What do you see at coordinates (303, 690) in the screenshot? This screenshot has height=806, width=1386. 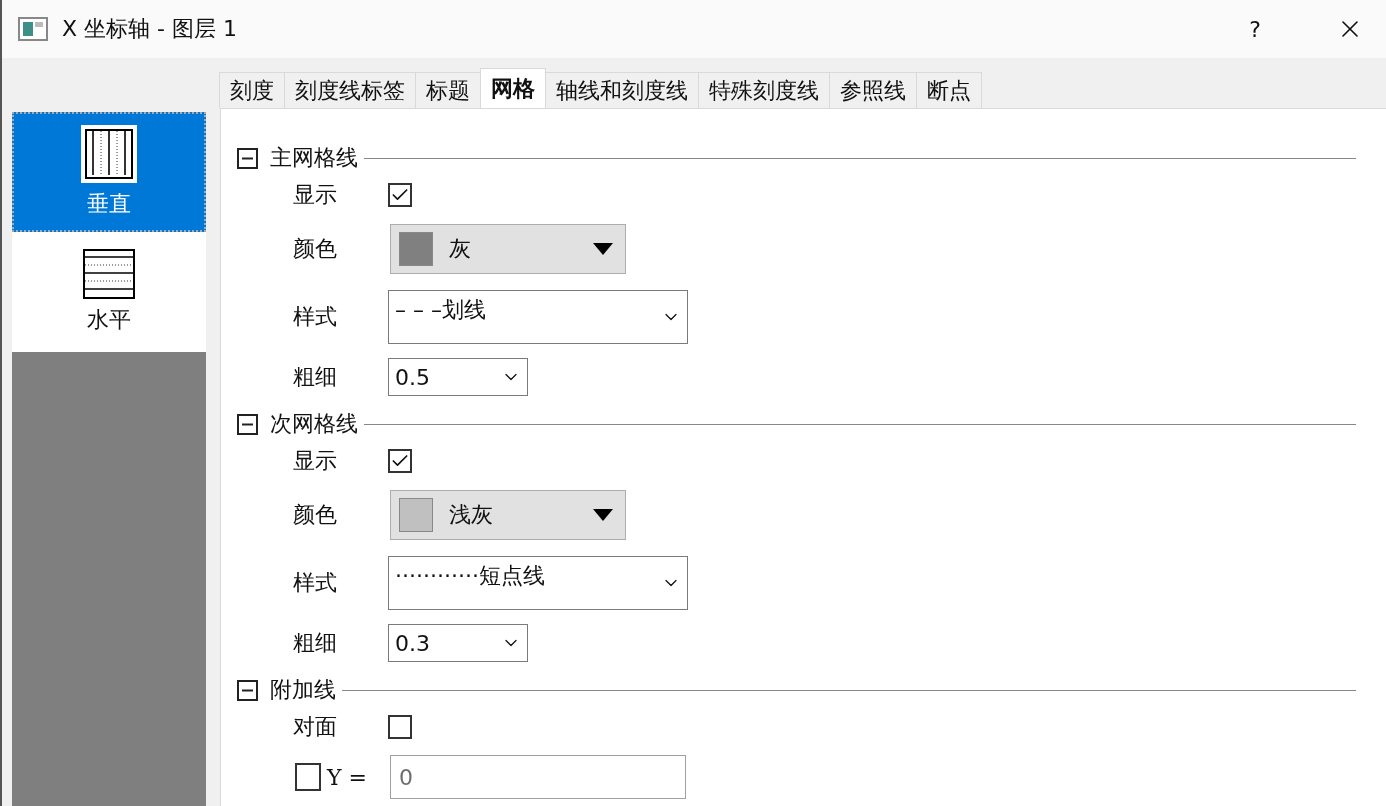 I see `section-title: 附加线` at bounding box center [303, 690].